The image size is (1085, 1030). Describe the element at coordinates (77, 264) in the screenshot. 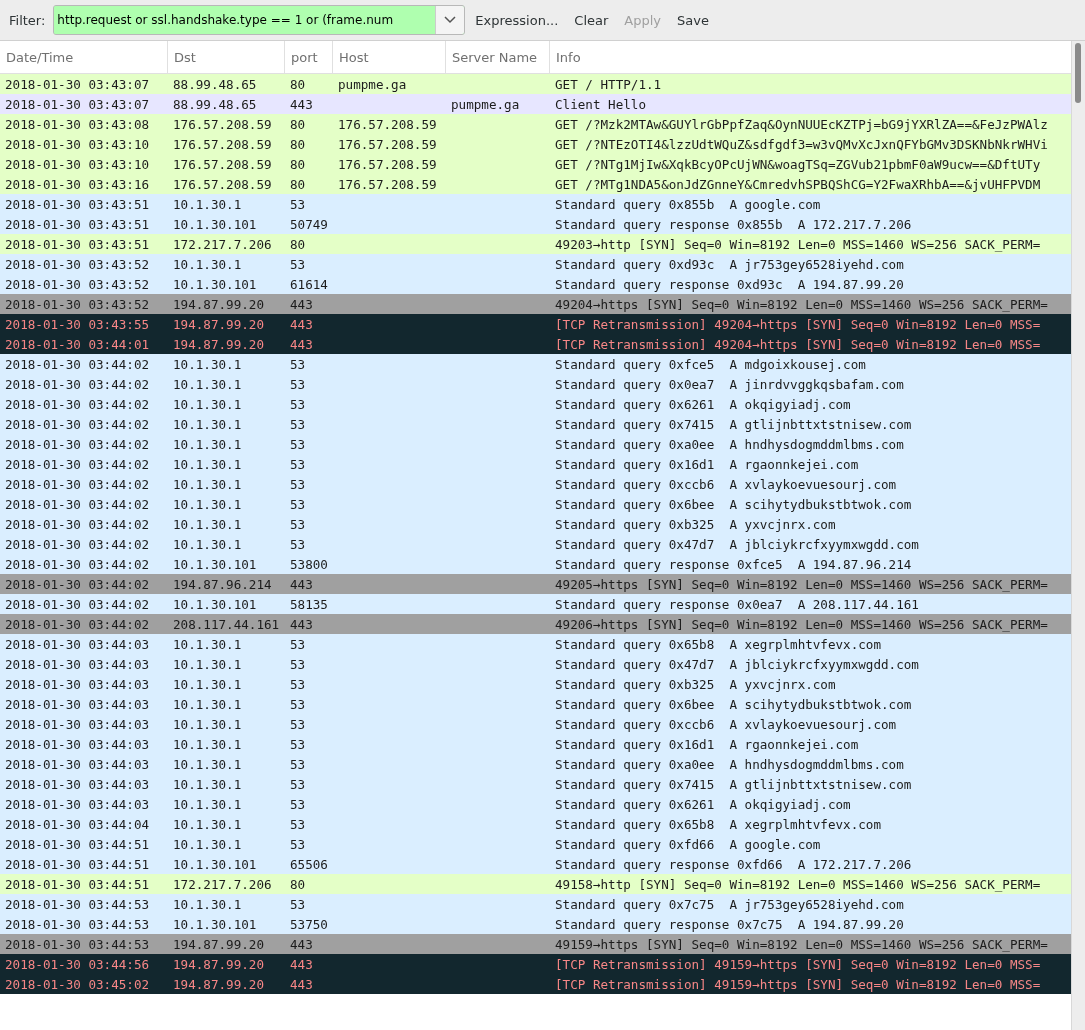

I see `table-cell-text: 2018-01-30 03:43:52` at that location.